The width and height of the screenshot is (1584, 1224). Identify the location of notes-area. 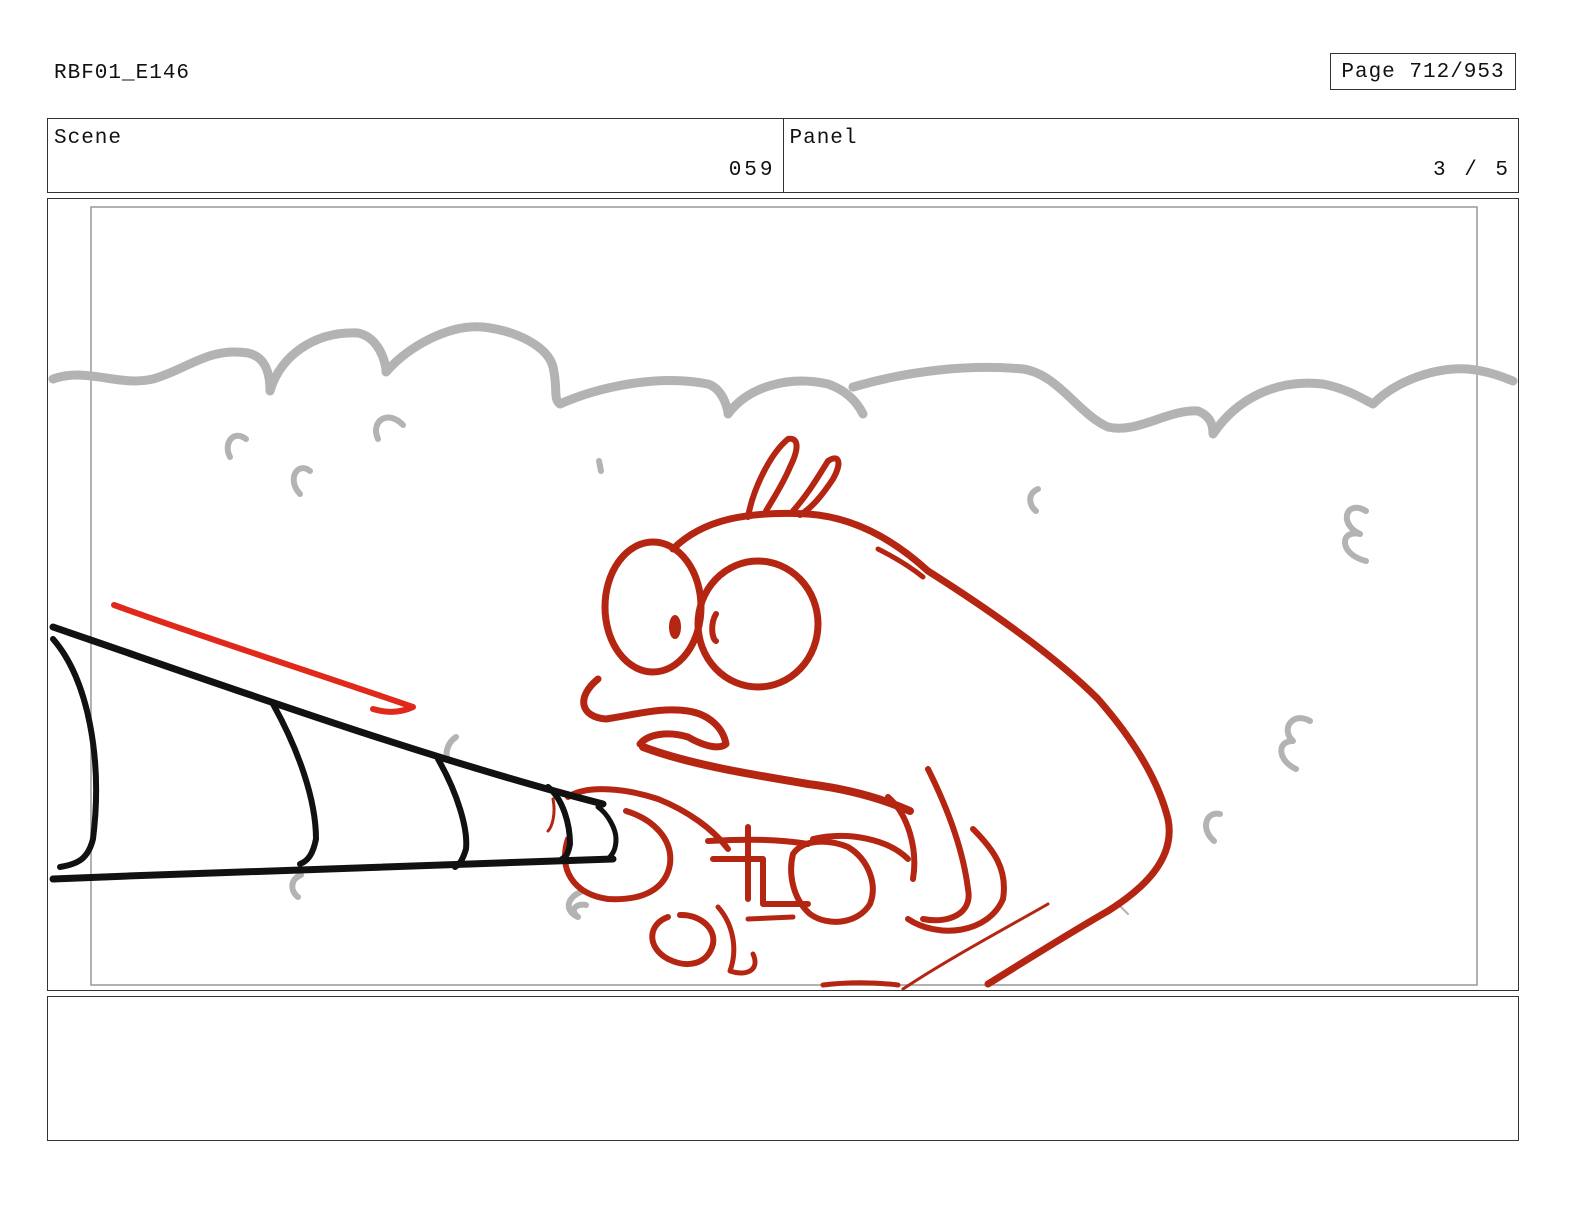
(783, 1068).